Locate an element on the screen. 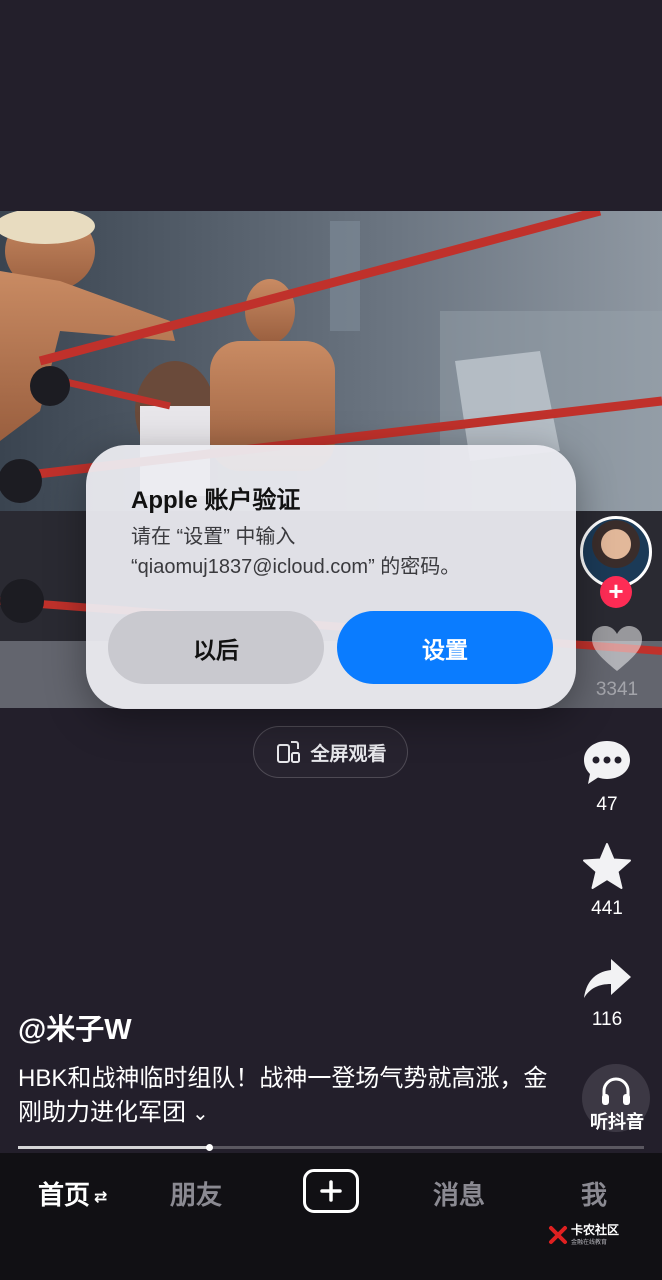 This screenshot has width=662, height=1280. video-progress-bar is located at coordinates (331, 1147).